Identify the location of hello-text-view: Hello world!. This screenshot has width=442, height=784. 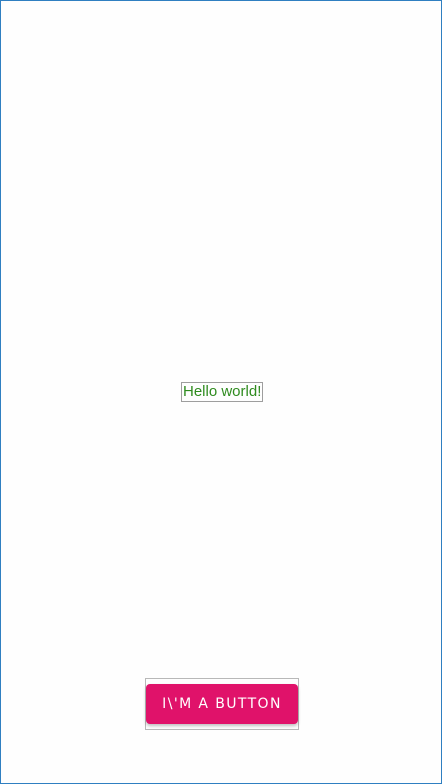
(222, 392).